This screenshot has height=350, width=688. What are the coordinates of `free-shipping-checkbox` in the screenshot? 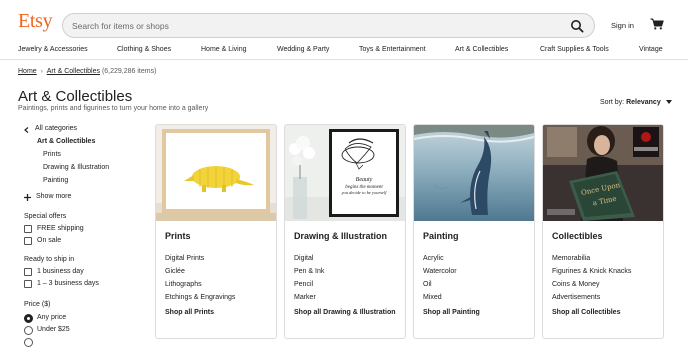 It's located at (28, 229).